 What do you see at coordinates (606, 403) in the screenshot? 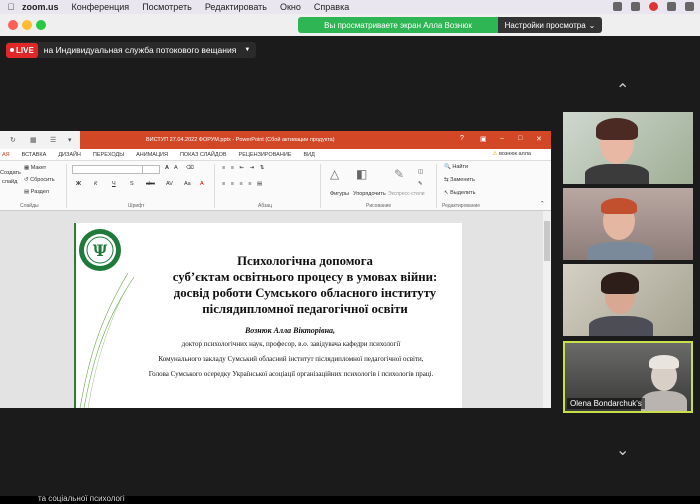
I see `participant-name: Olena Bondarchuk's` at bounding box center [606, 403].